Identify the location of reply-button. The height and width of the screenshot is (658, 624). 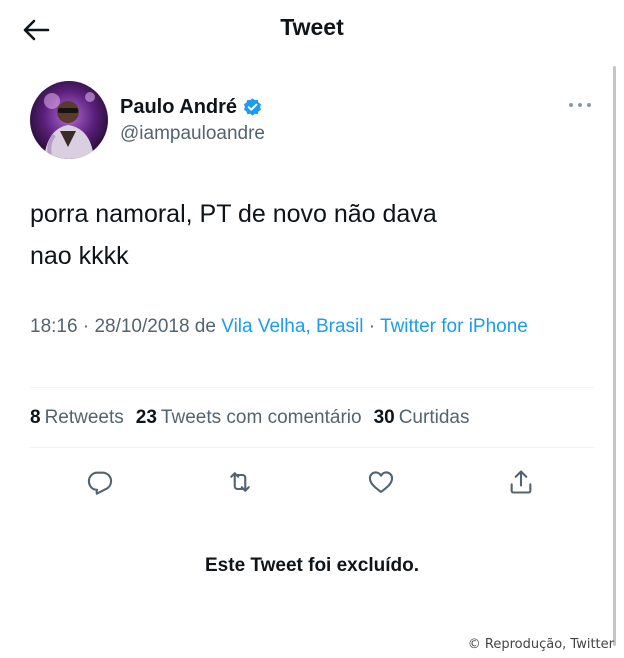
(100, 482).